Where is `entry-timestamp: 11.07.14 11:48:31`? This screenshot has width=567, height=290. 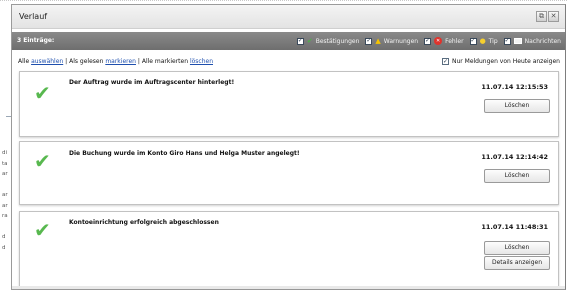
entry-timestamp: 11.07.14 11:48:31 is located at coordinates (514, 227).